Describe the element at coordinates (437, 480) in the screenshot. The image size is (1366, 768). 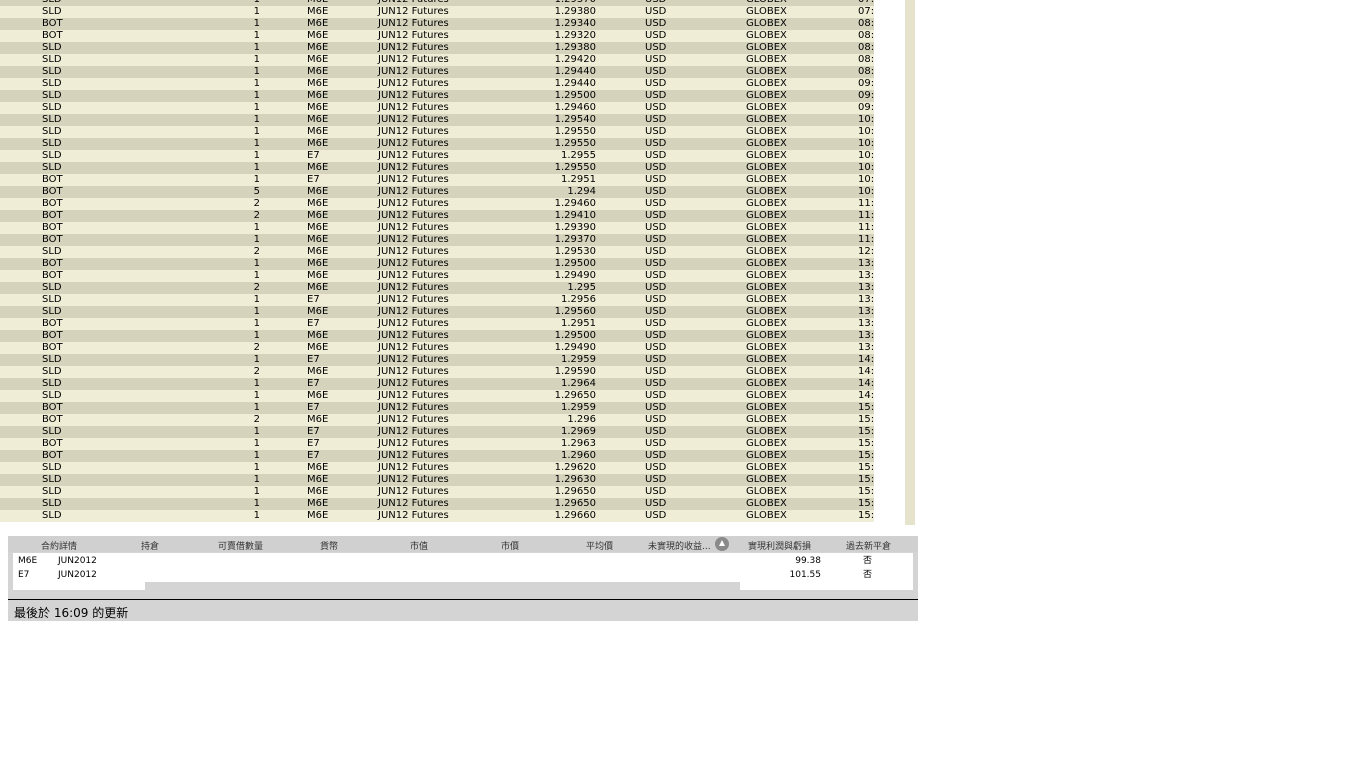
I see `trade-row: SLD 1 M6E JUN12 Futures 1.29630 USD GLOBEX 15:` at that location.